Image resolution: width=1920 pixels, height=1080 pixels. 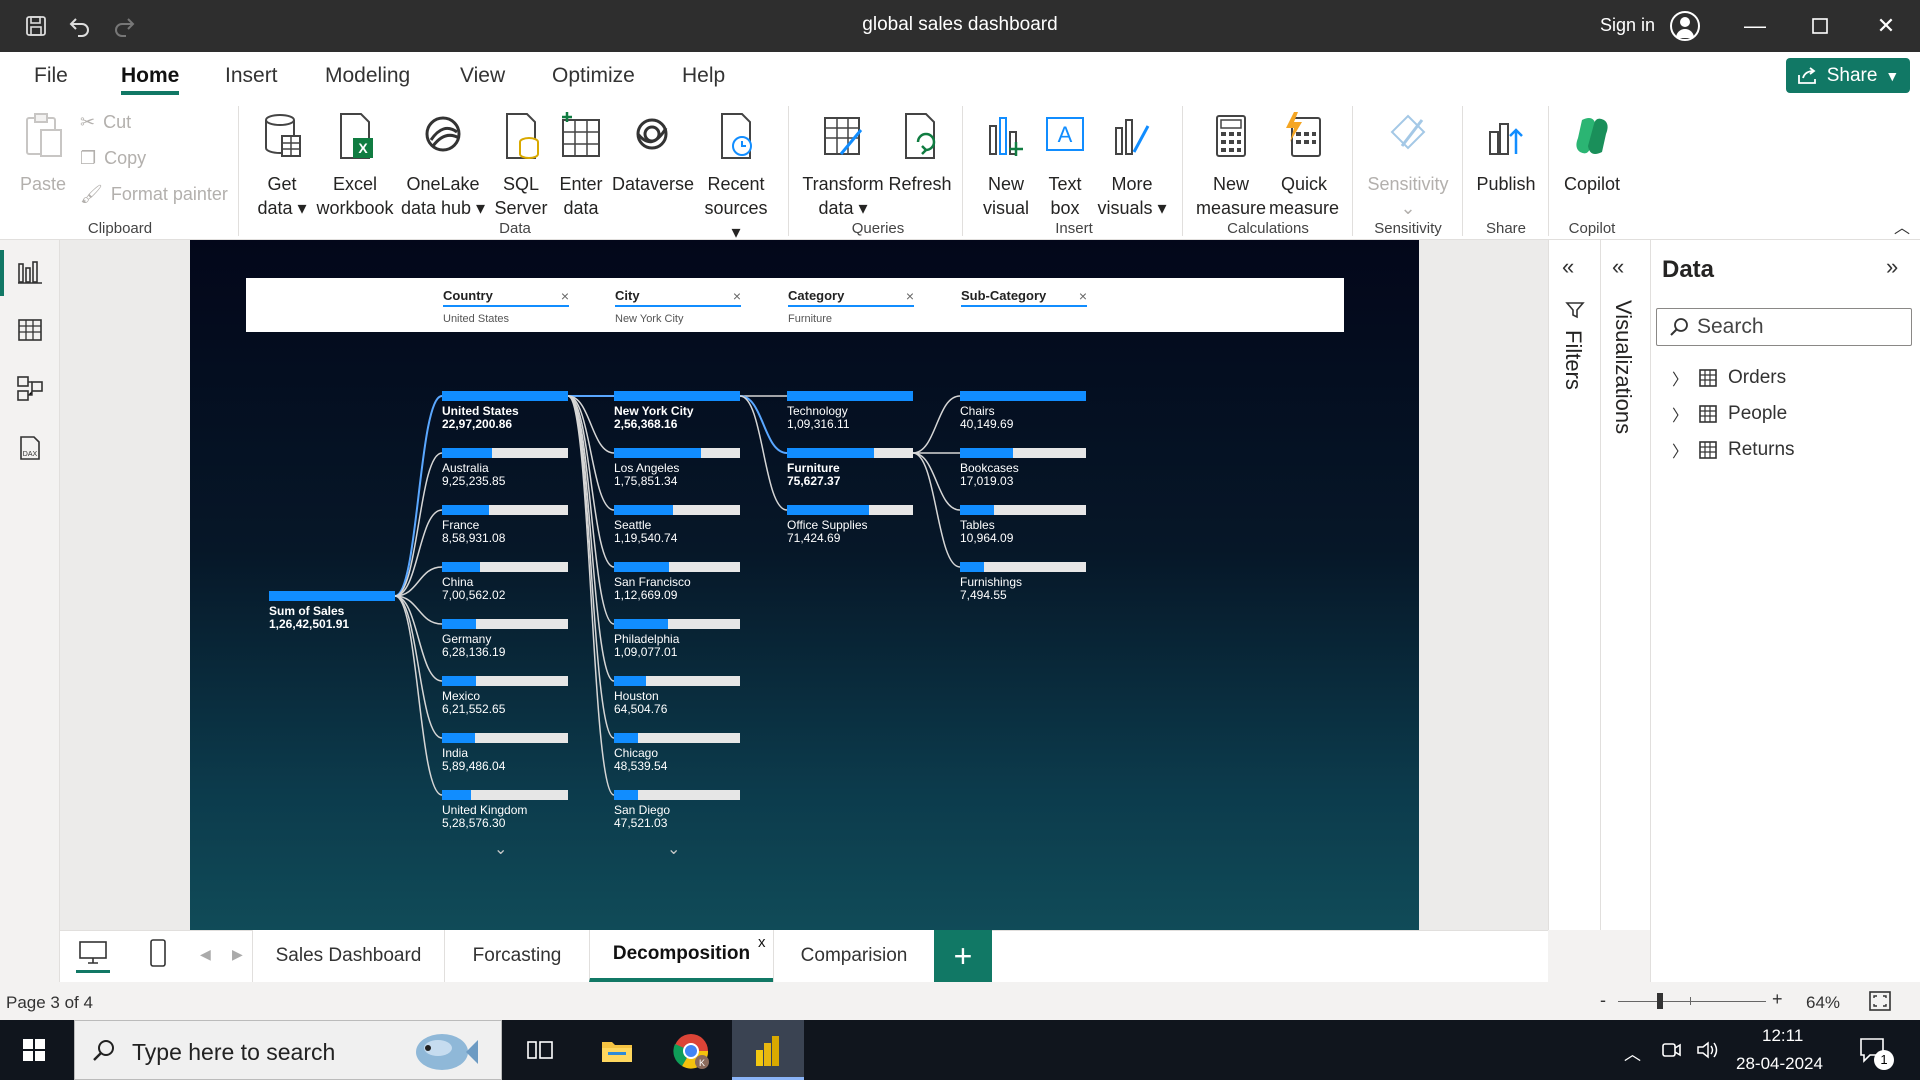 I want to click on tree-node-country: United Kingdom 5,28,576.30, so click(x=505, y=810).